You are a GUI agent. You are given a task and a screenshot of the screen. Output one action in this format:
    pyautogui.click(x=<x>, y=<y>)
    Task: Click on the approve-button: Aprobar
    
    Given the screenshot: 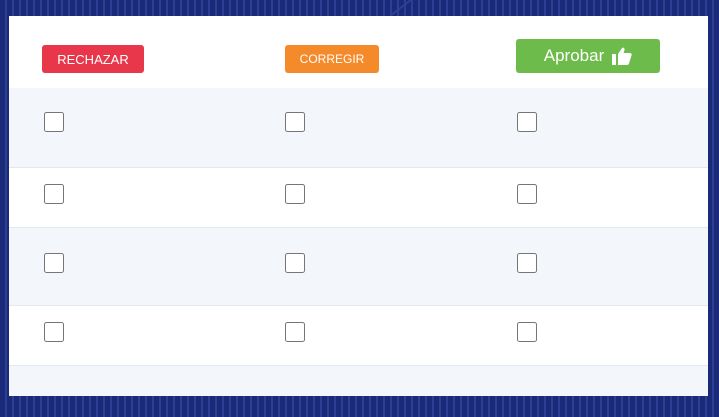 What is the action you would take?
    pyautogui.click(x=588, y=56)
    